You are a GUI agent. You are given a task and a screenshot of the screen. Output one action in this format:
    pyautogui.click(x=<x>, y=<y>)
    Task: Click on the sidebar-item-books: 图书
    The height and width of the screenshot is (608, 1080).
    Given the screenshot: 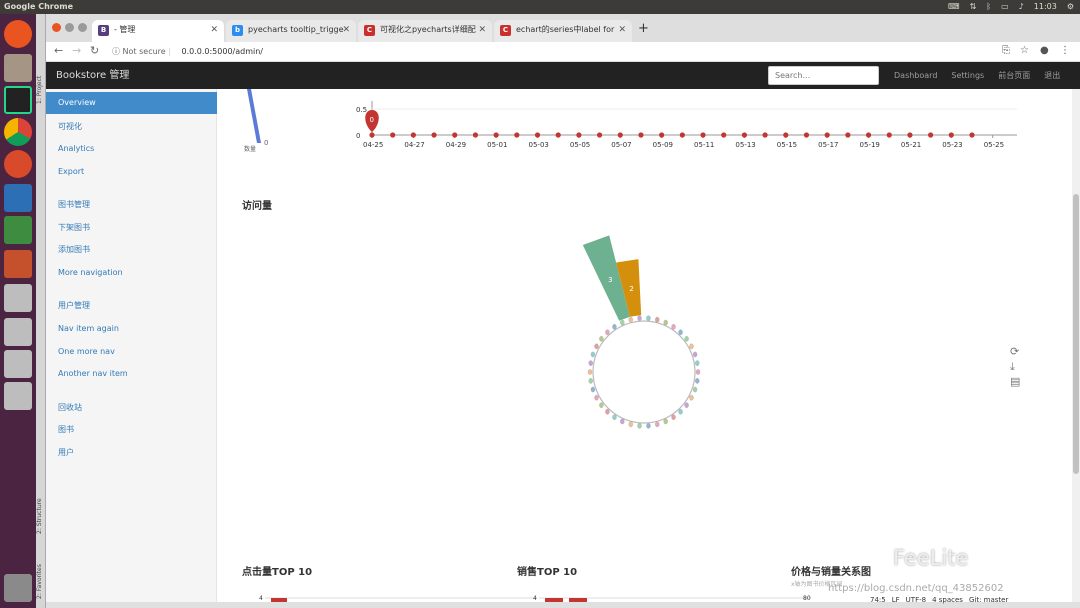 What is the action you would take?
    pyautogui.click(x=131, y=430)
    